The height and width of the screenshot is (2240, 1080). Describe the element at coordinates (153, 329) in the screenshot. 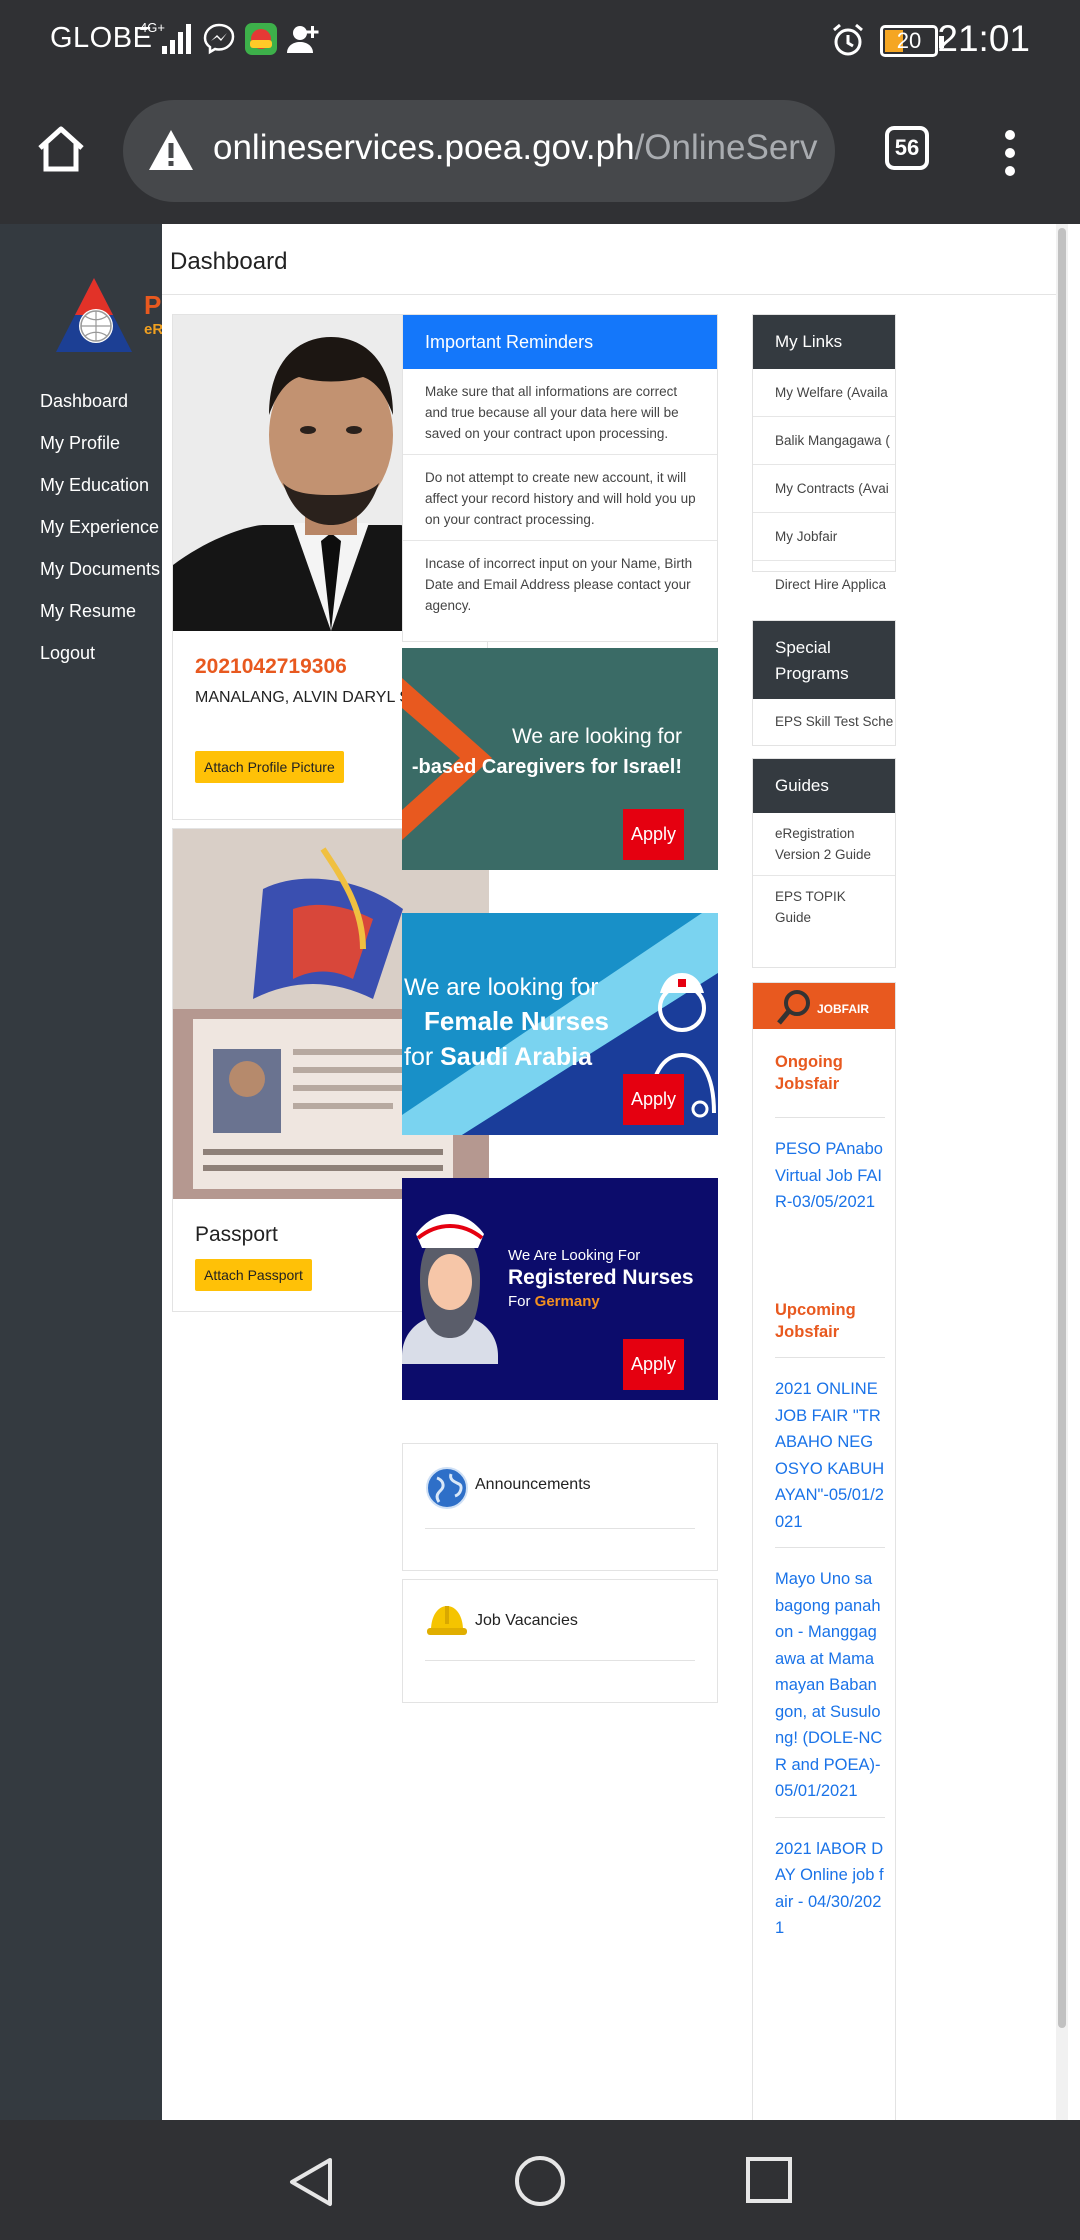

I see `svg-text: eR` at that location.